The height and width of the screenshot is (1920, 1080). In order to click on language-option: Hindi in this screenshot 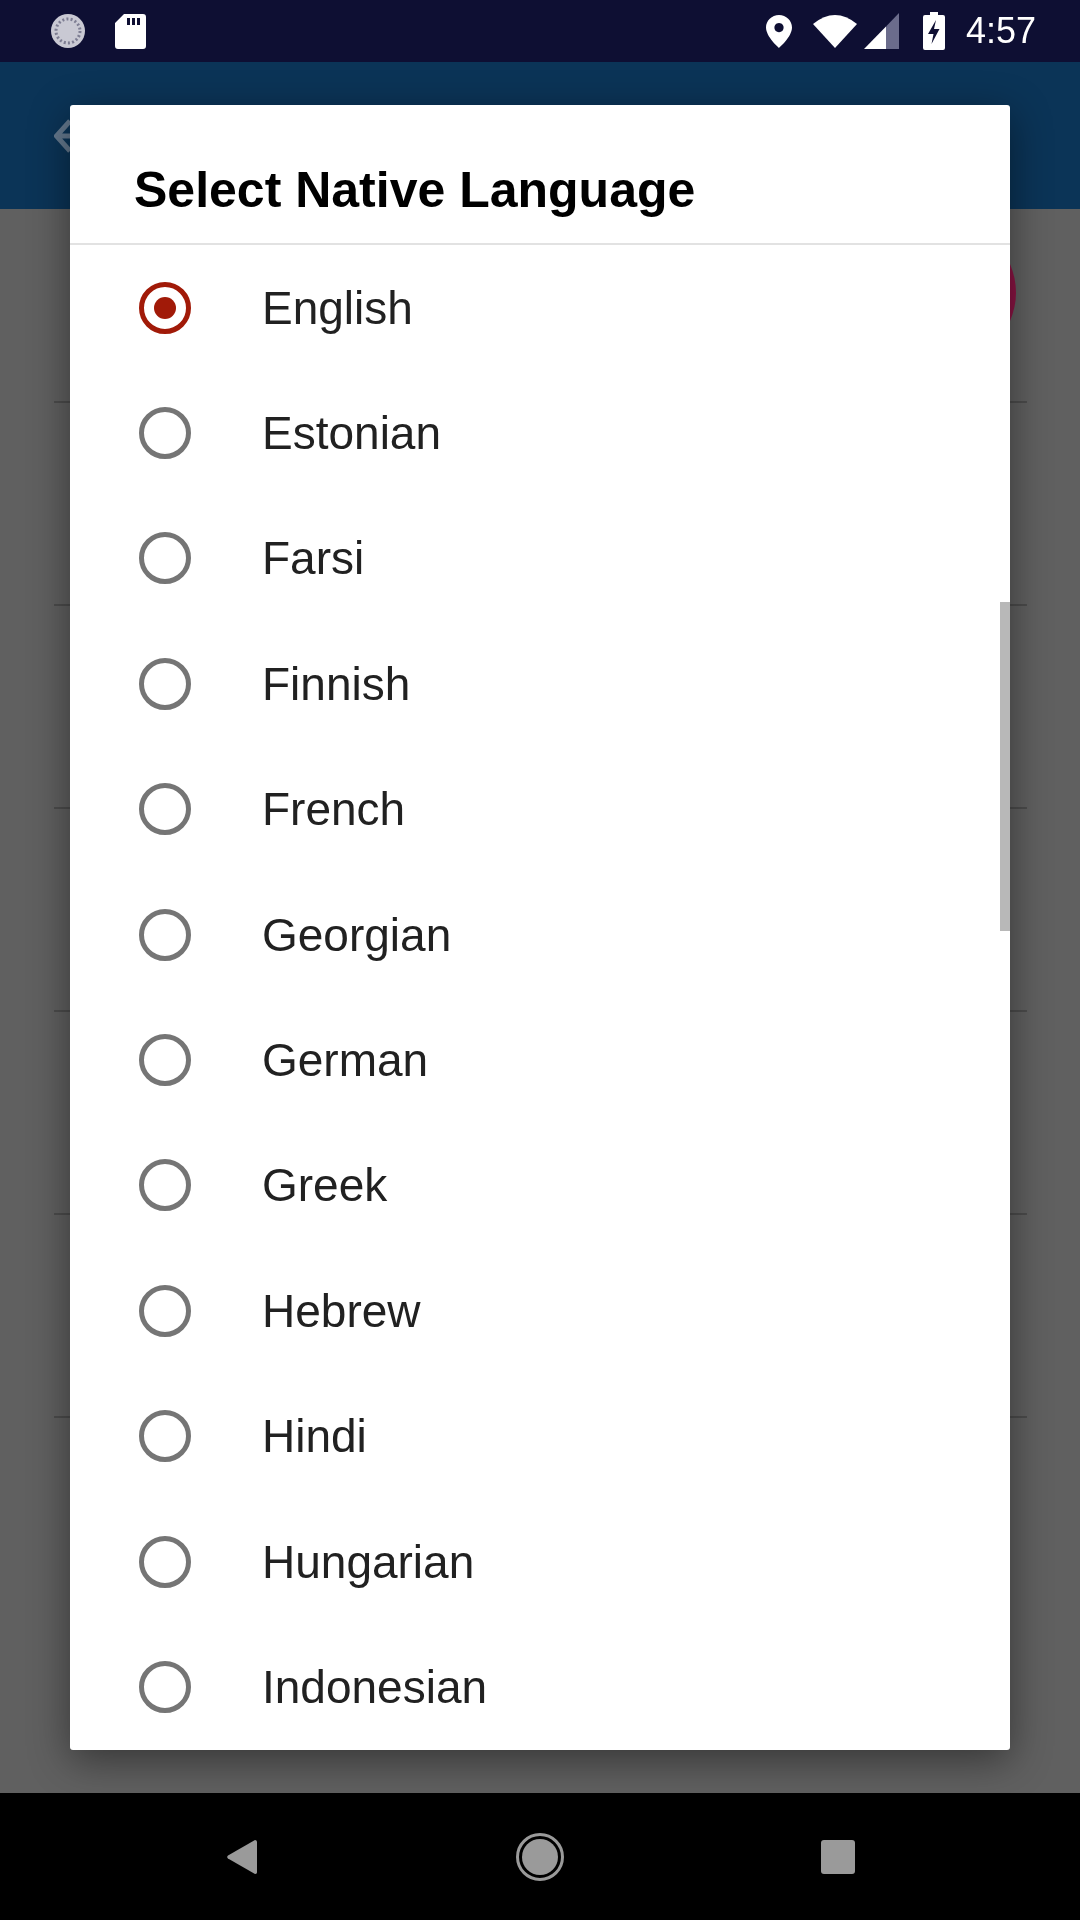, I will do `click(540, 1436)`.